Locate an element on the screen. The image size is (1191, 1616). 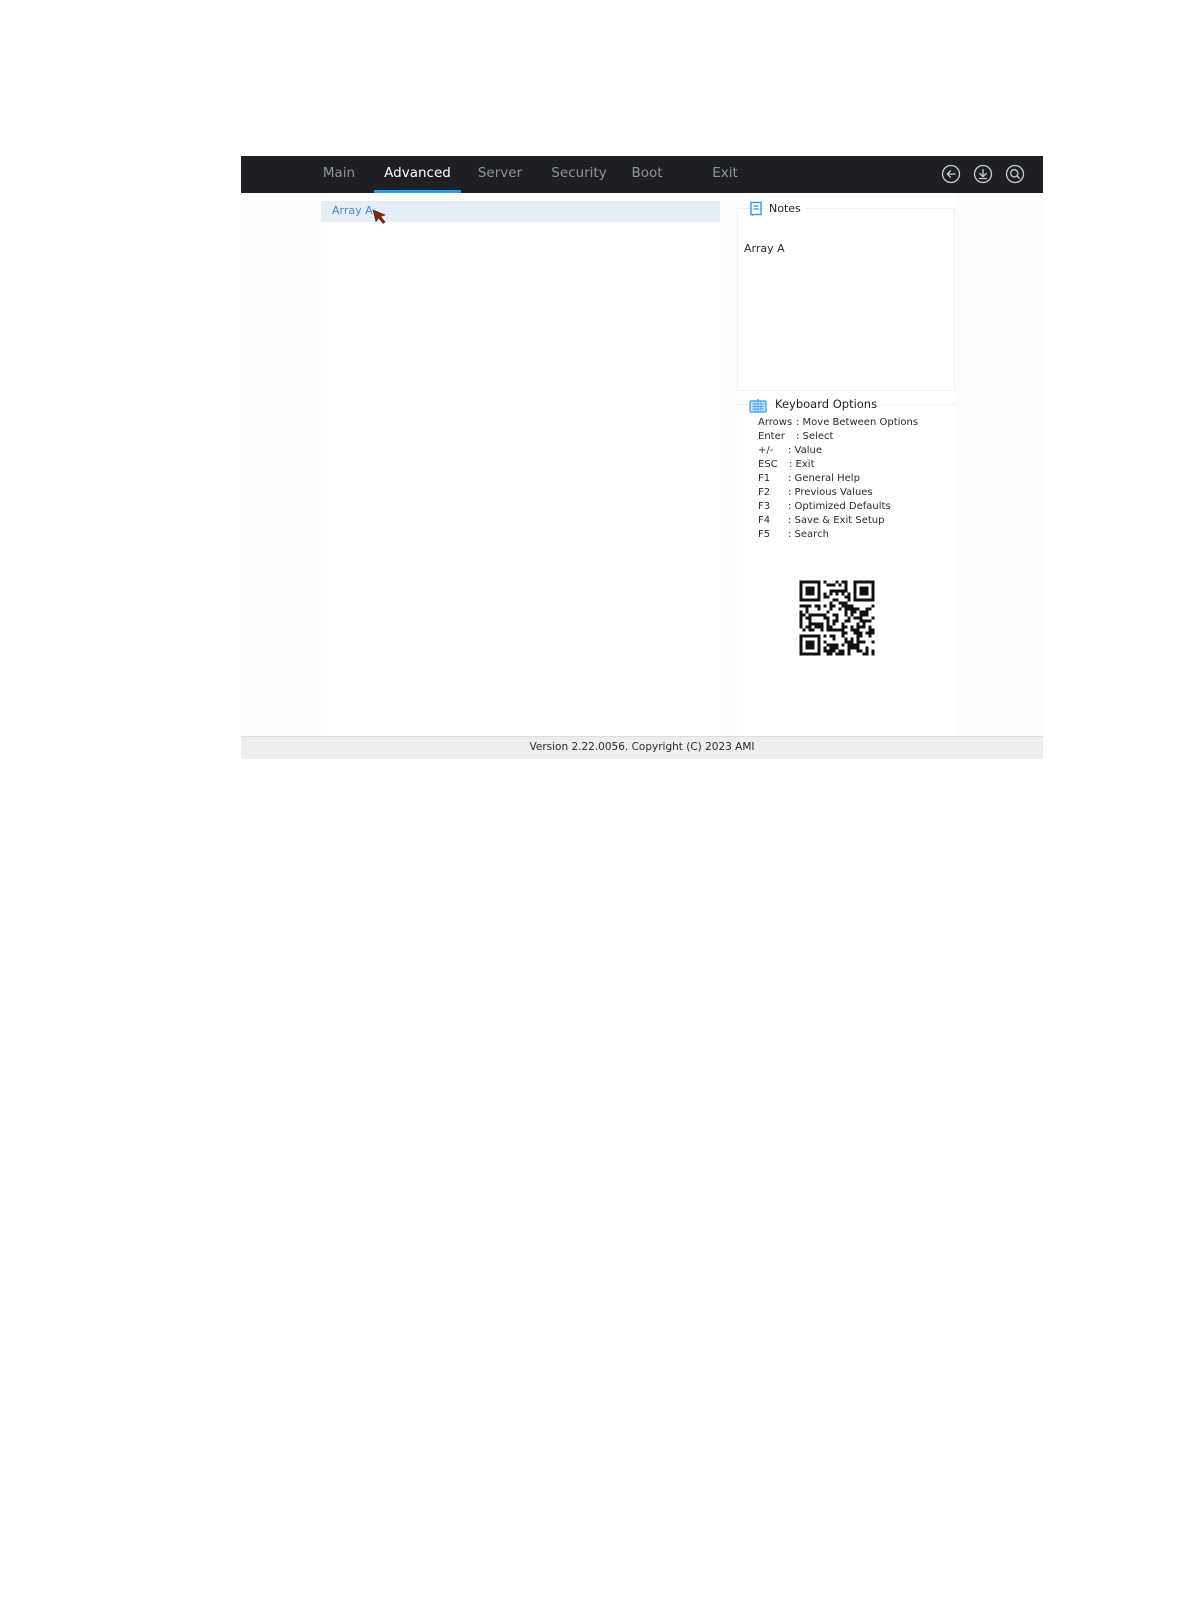
key-desc: : Exit is located at coordinates (802, 464).